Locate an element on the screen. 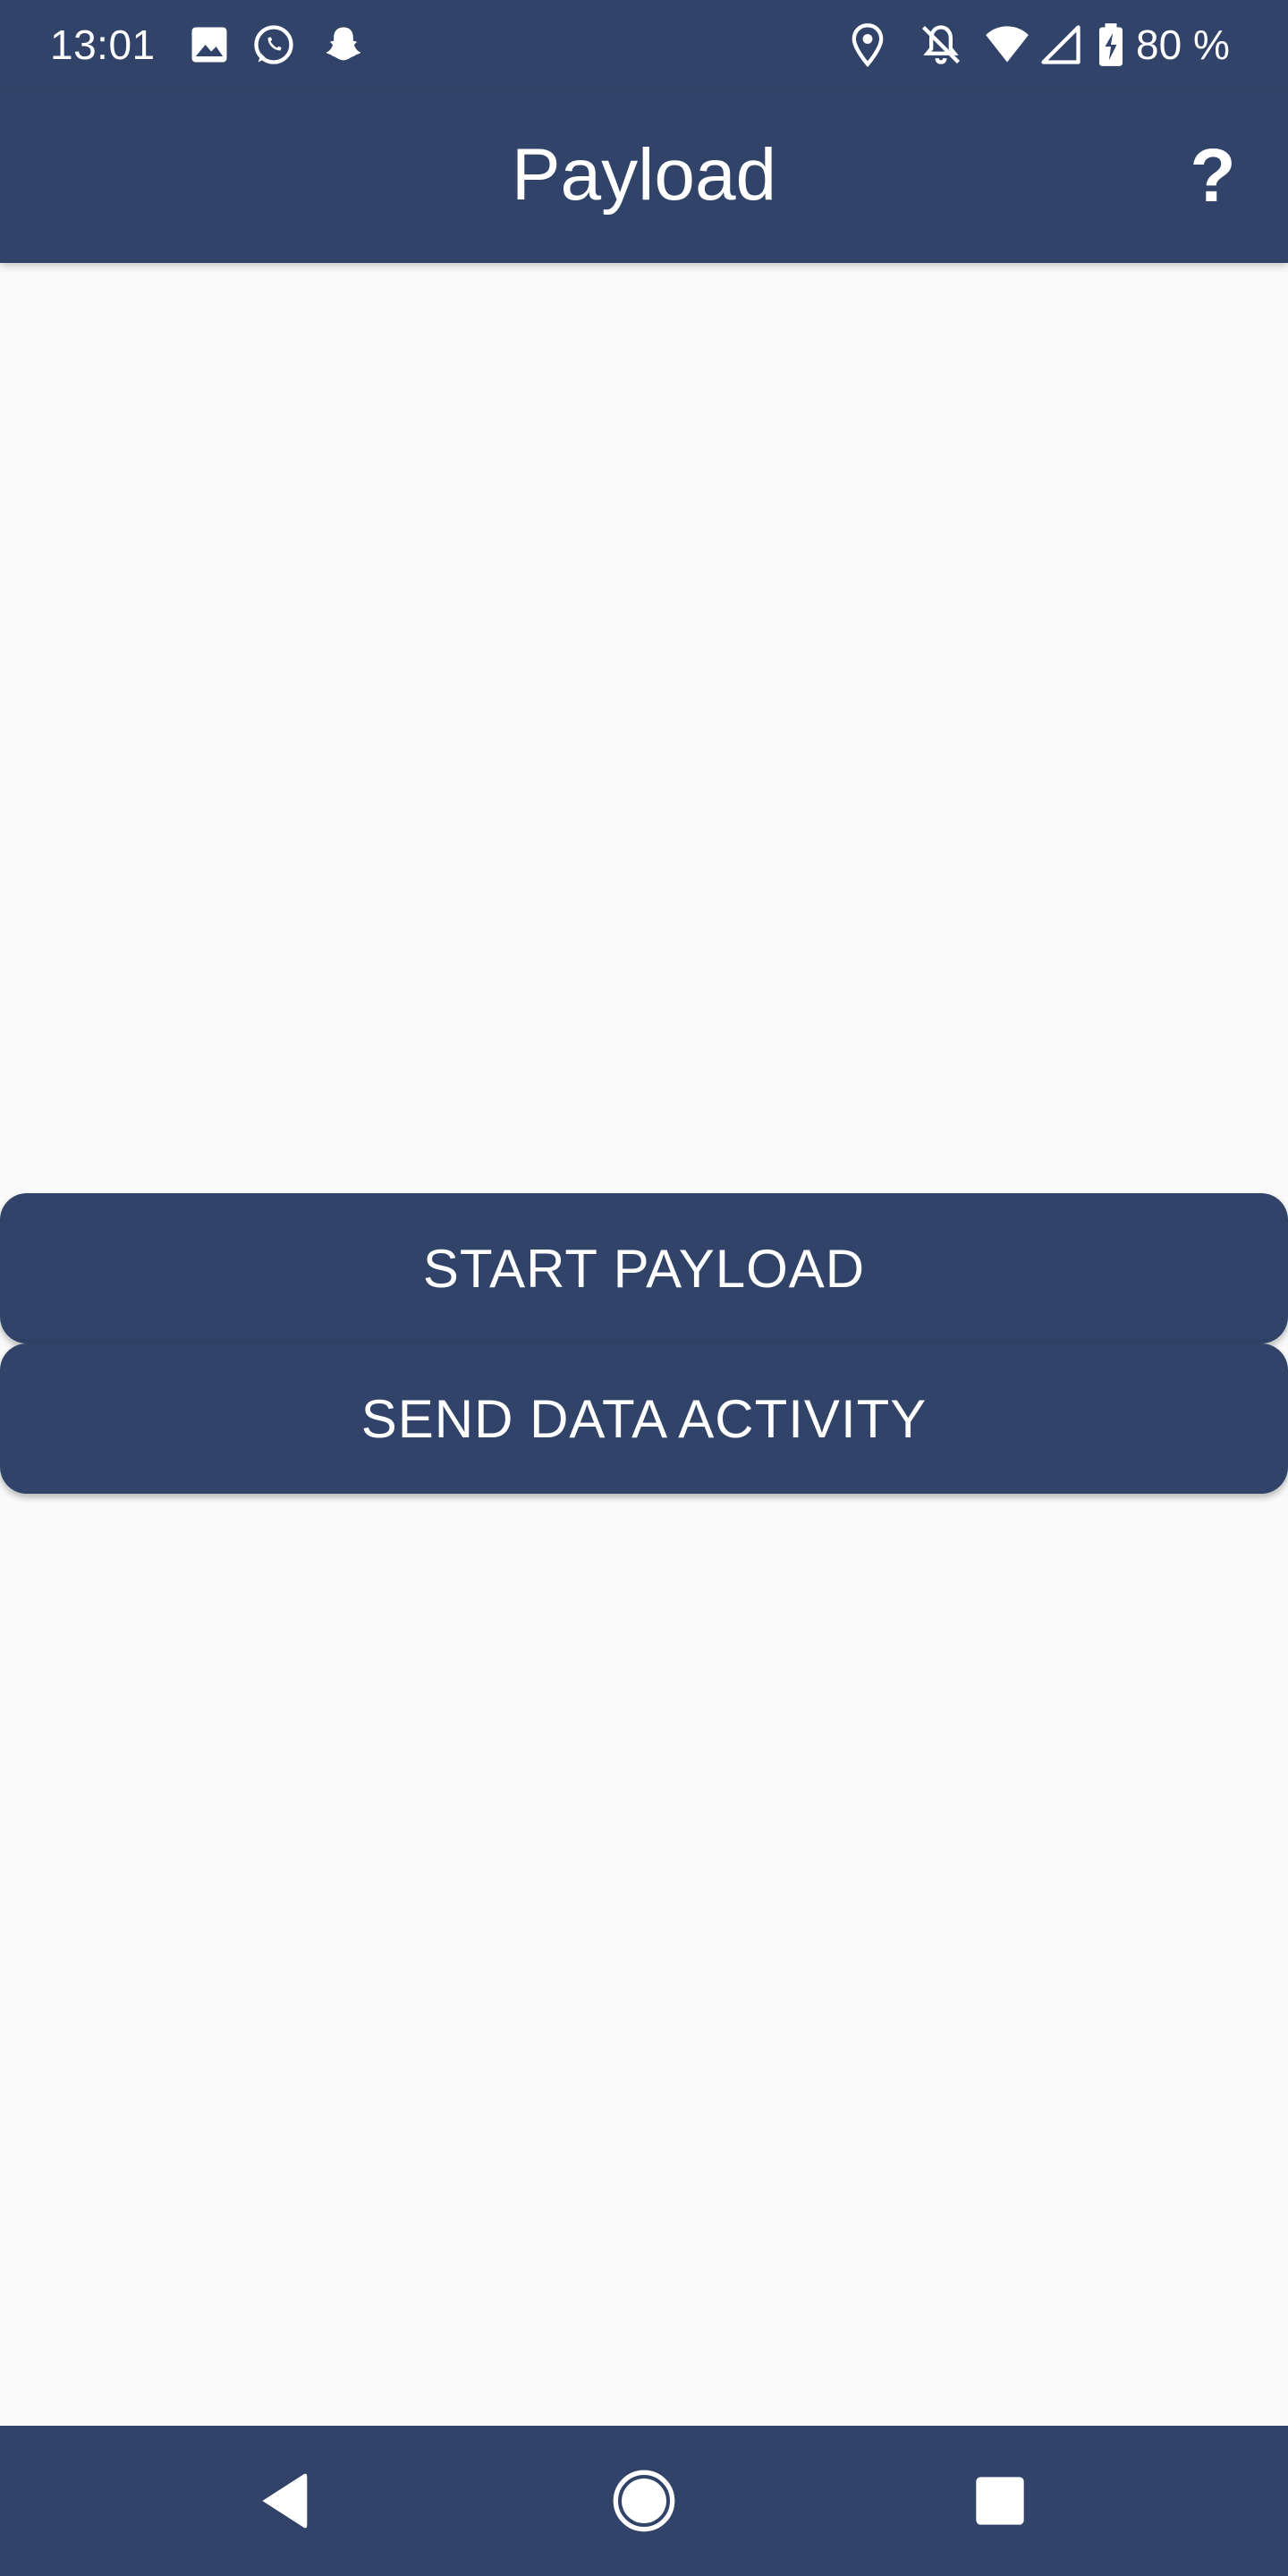 This screenshot has width=1288, height=2576. app-bar: Payload ? is located at coordinates (644, 175).